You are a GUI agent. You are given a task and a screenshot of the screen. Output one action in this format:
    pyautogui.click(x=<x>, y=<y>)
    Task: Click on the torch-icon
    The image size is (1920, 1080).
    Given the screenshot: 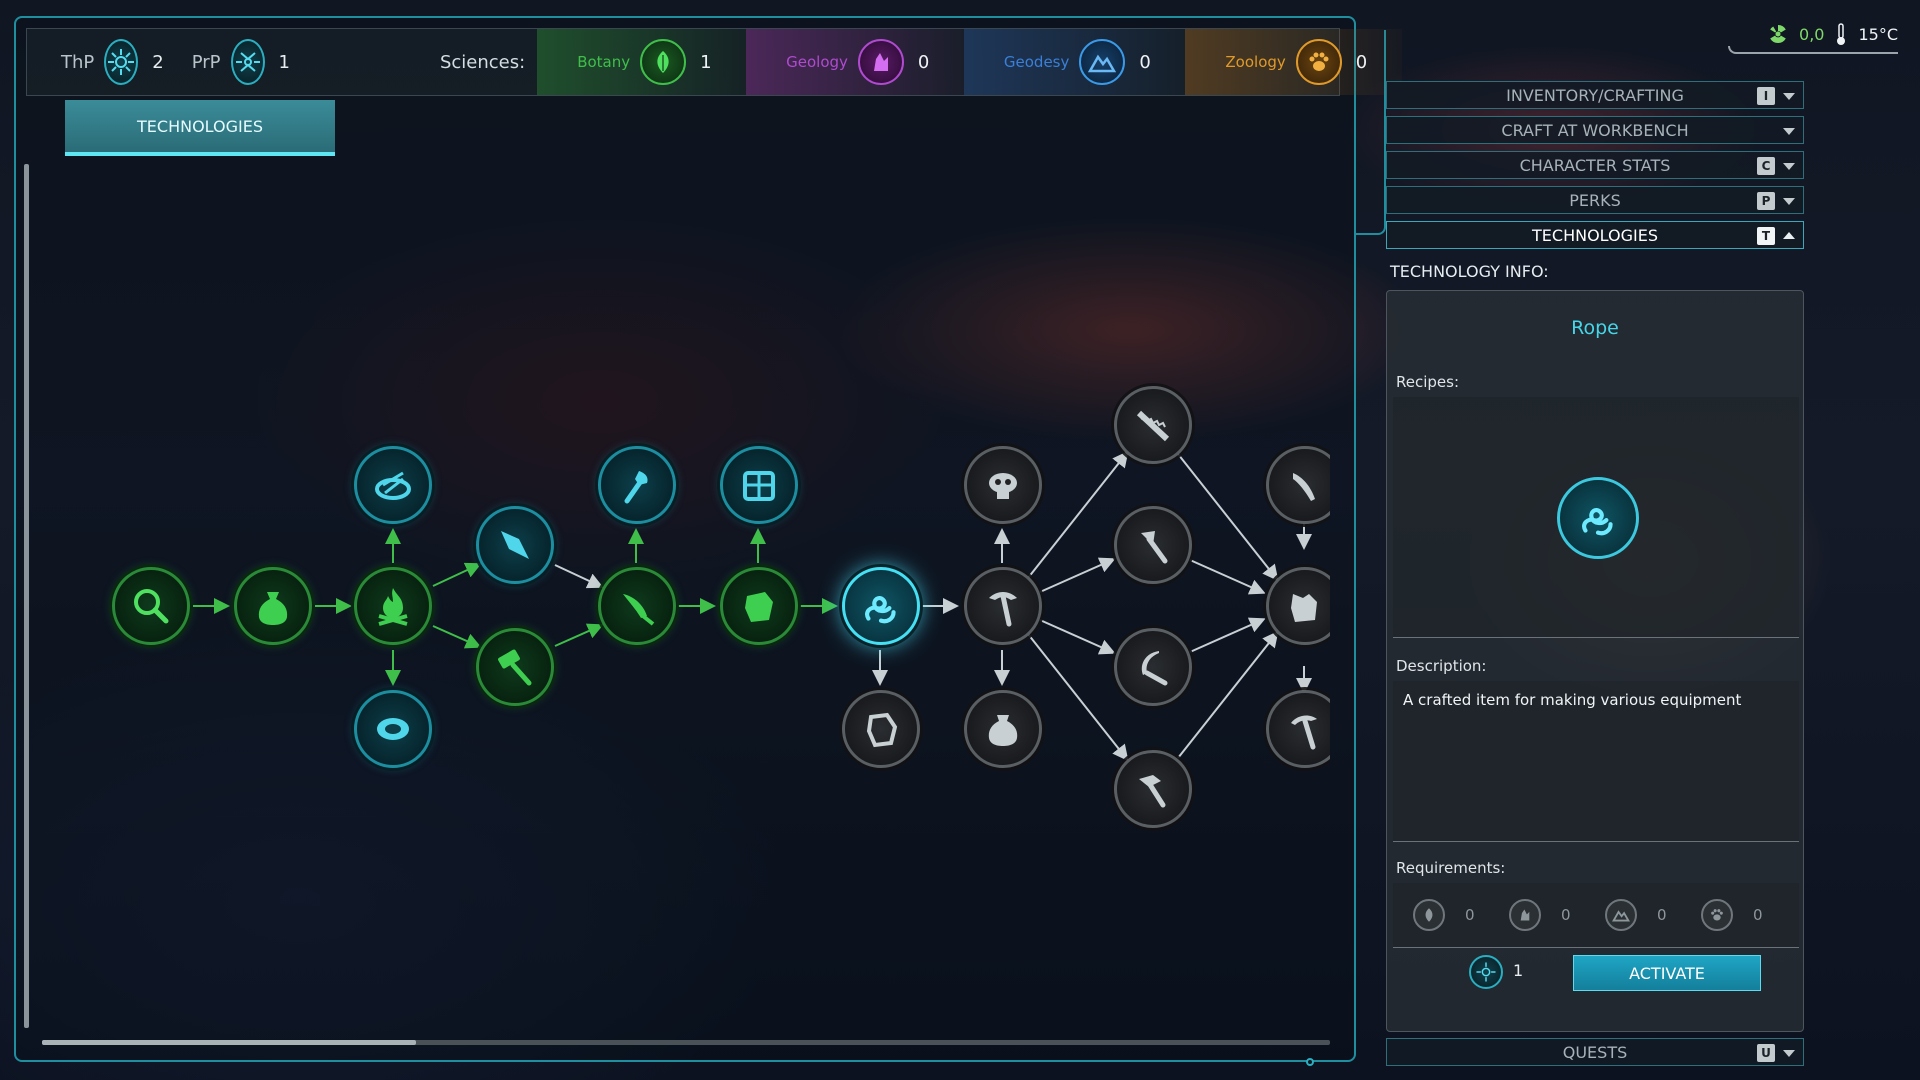 What is the action you would take?
    pyautogui.click(x=636, y=487)
    